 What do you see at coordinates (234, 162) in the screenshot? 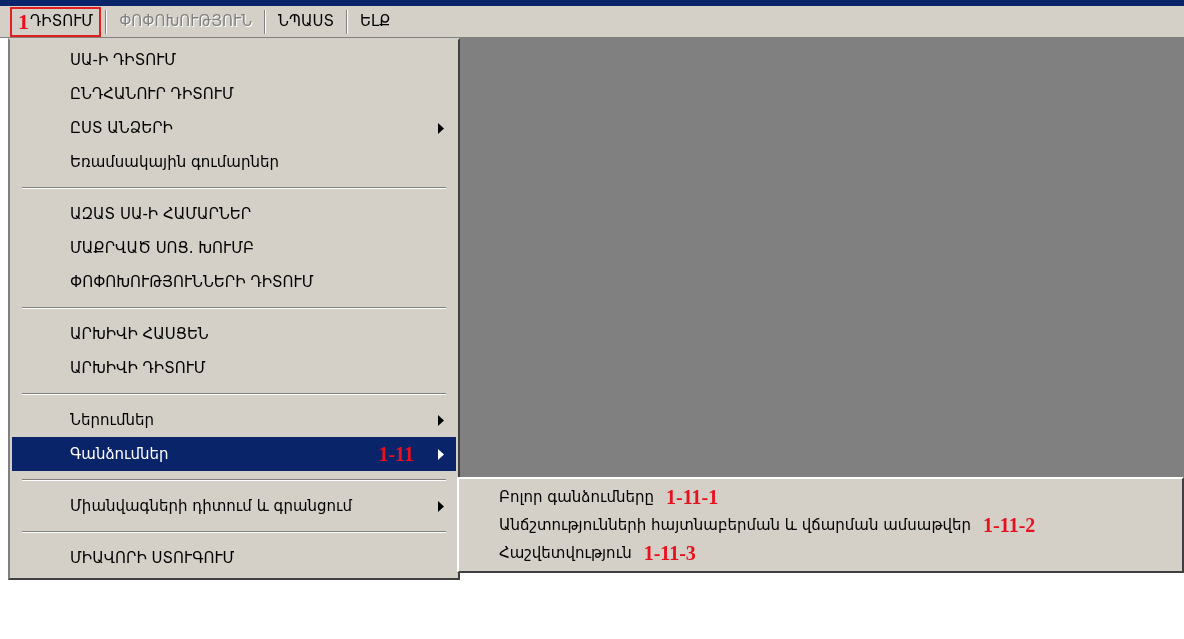
I see `menu-item: Եռամսակային գումարներ` at bounding box center [234, 162].